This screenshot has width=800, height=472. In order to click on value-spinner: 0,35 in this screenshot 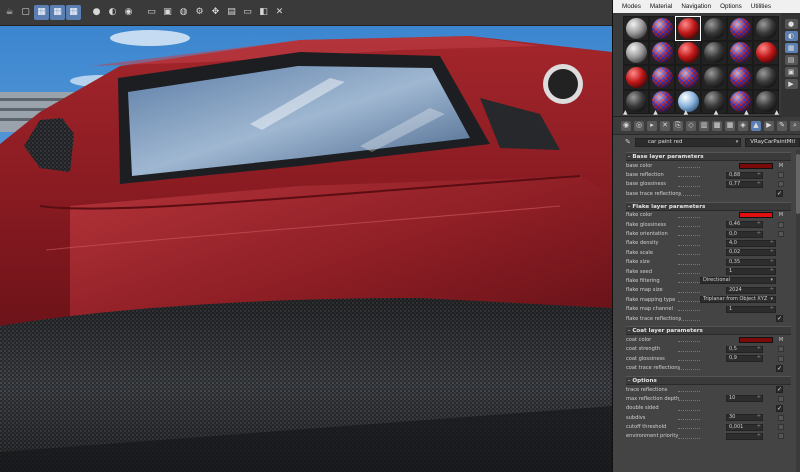, I will do `click(751, 262)`.